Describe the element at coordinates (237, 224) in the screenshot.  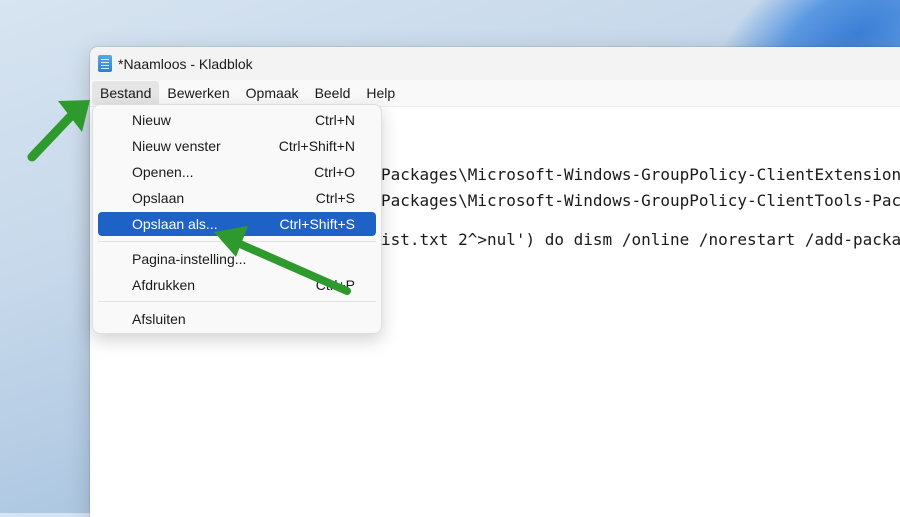
I see `menu-item-opslaan-als: Opslaan als... Ctrl+Shift+S` at that location.